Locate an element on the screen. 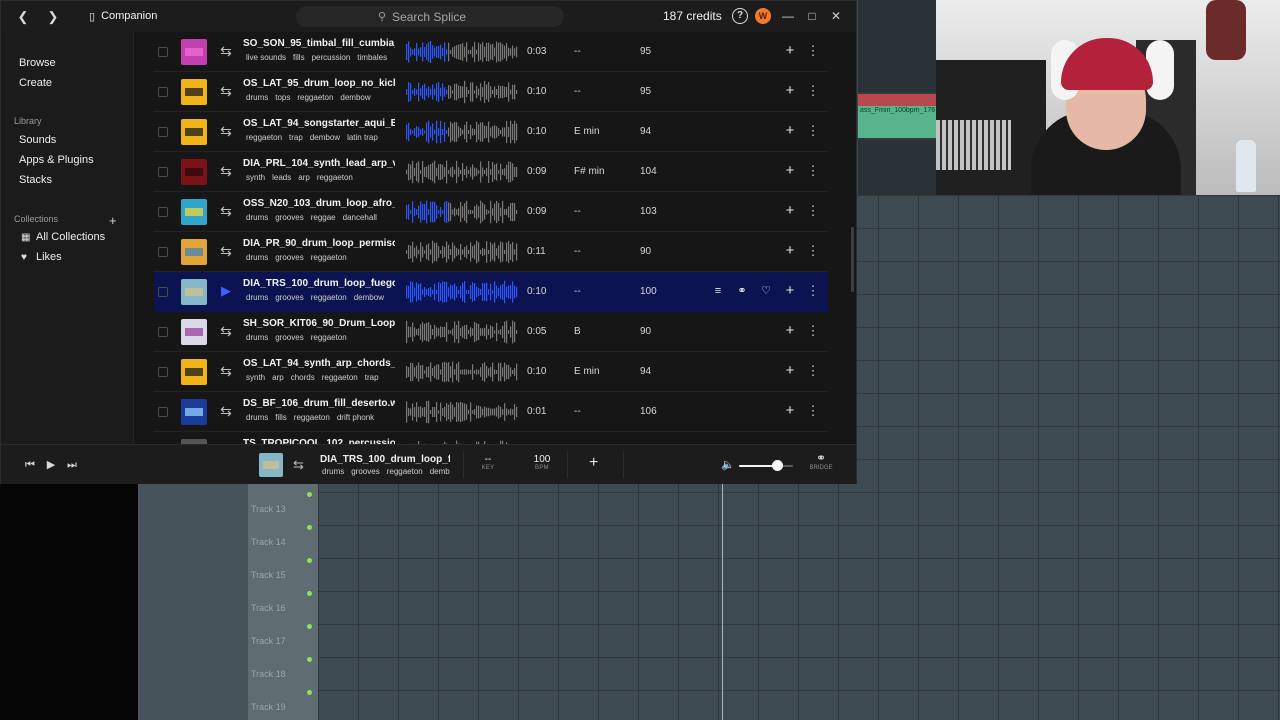  daw-clip-header is located at coordinates (897, 100).